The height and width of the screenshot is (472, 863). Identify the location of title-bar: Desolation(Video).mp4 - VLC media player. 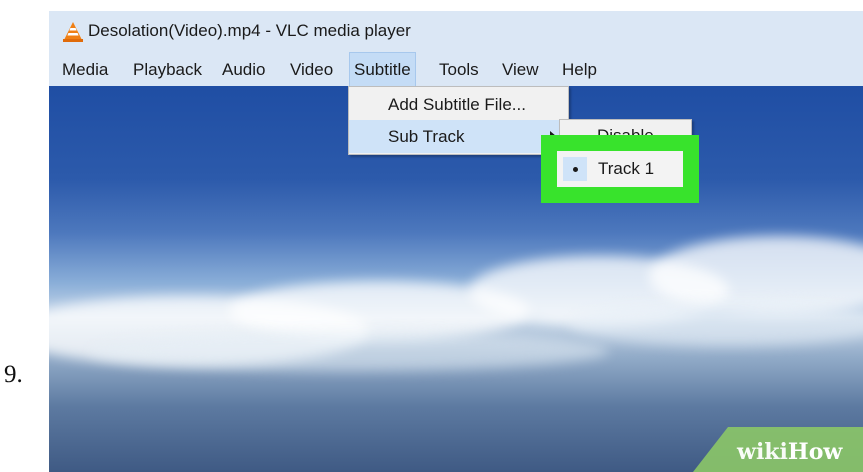
(456, 32).